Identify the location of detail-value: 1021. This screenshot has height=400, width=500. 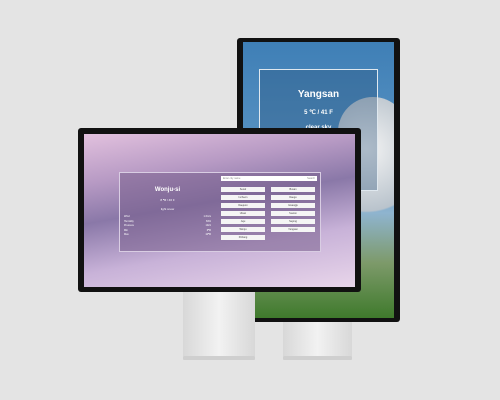
(208, 225).